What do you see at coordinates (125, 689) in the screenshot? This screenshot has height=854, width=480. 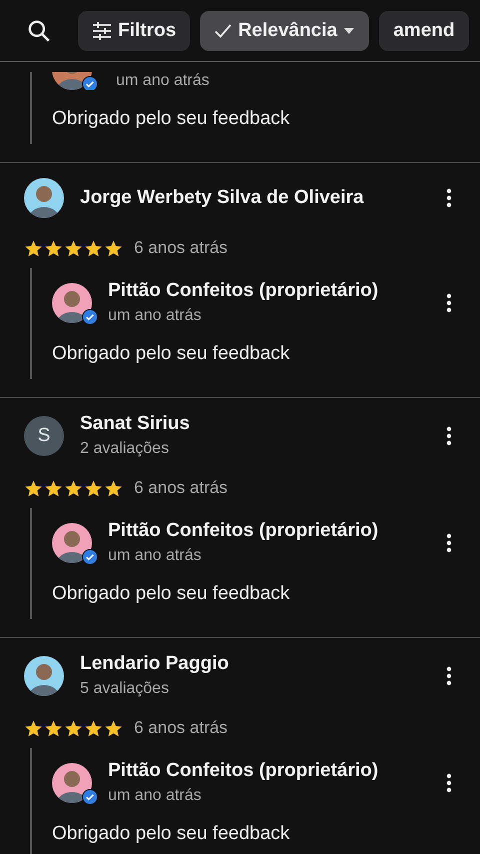 I see `review-count: 5 avaliações` at bounding box center [125, 689].